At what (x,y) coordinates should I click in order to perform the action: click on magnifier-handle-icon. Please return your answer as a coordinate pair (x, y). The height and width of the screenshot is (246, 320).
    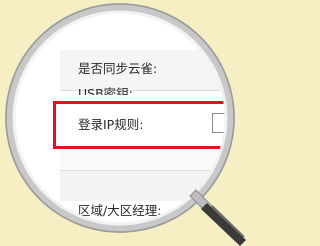
    Looking at the image, I should click on (217, 217).